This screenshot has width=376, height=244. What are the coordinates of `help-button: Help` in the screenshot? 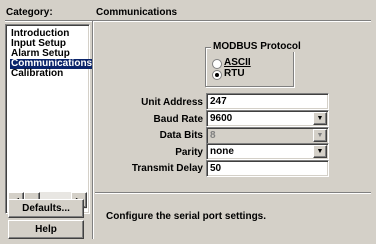 It's located at (46, 229).